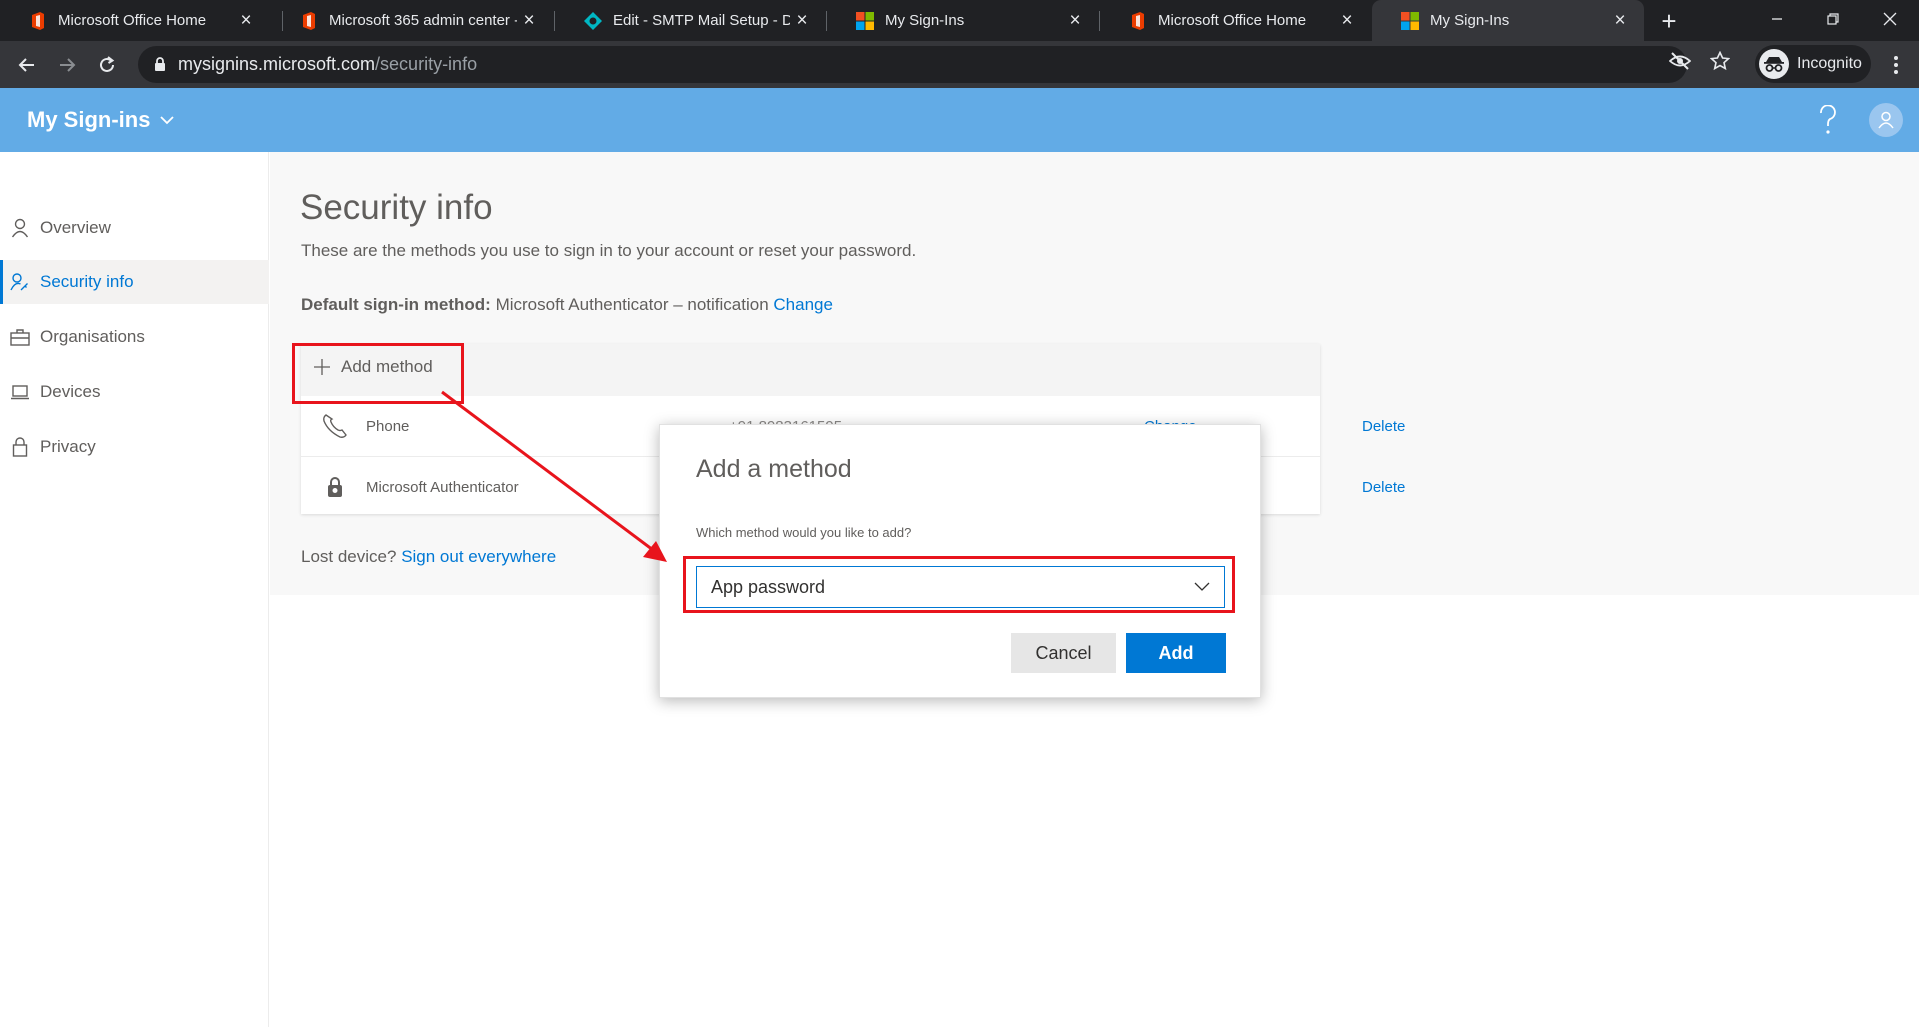  What do you see at coordinates (349, 556) in the screenshot?
I see `lost-device-text: Lost device?` at bounding box center [349, 556].